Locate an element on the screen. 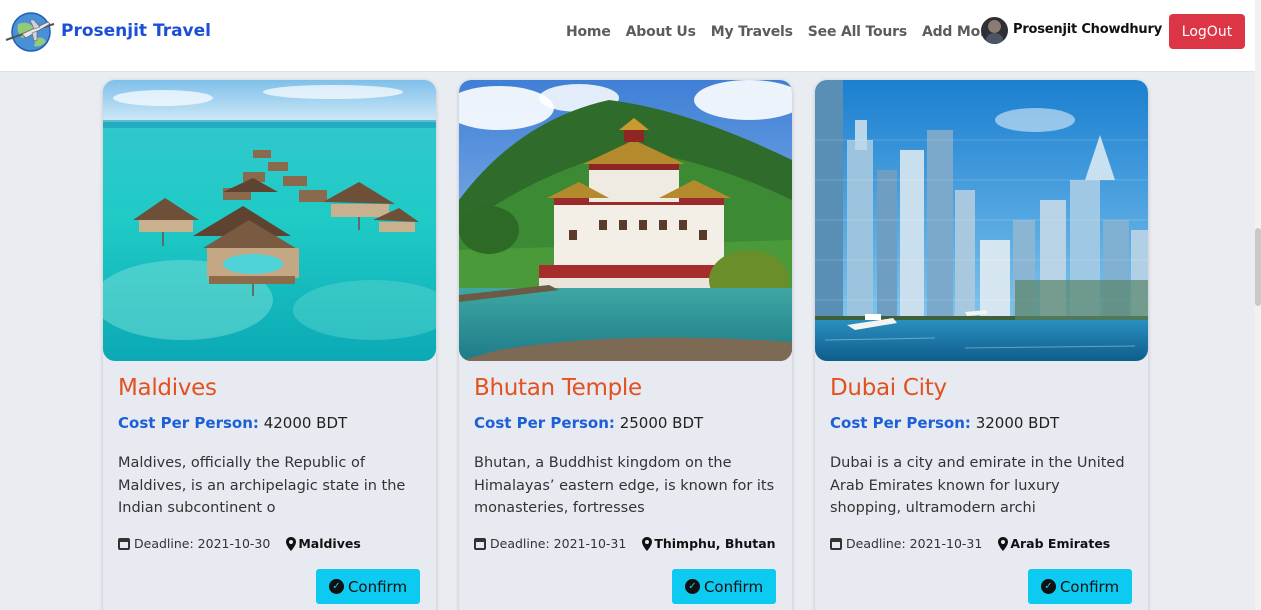 This screenshot has height=610, width=1261. tour-meta: Deadline: 2021-10-31 Arab Emirates is located at coordinates (970, 543).